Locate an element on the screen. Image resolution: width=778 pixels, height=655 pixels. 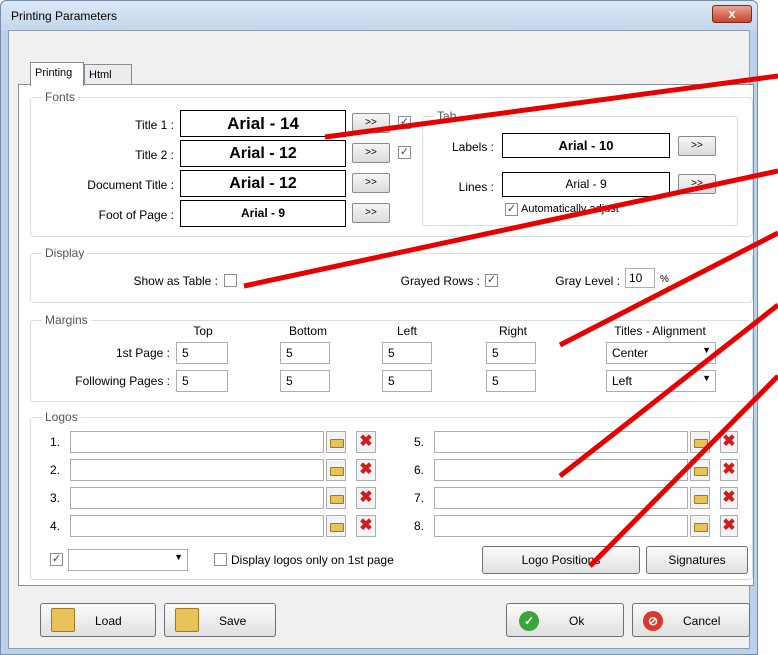
tab-printing: Printing is located at coordinates (57, 74).